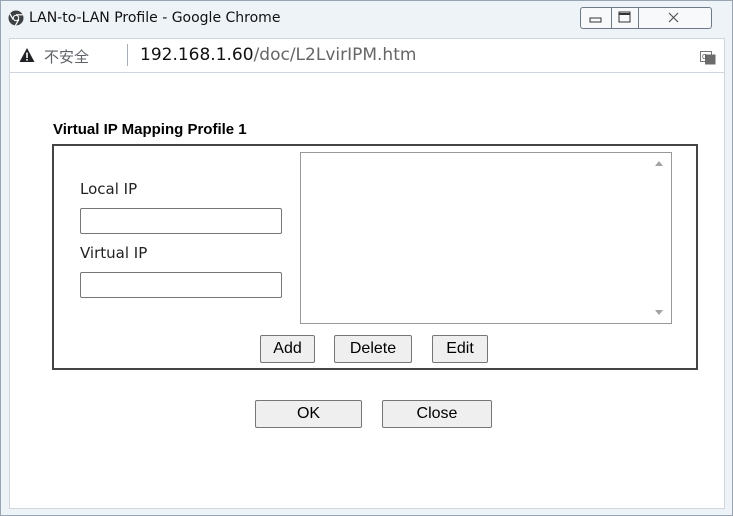 Image resolution: width=733 pixels, height=516 pixels. What do you see at coordinates (373, 349) in the screenshot?
I see `delete-button: Delete` at bounding box center [373, 349].